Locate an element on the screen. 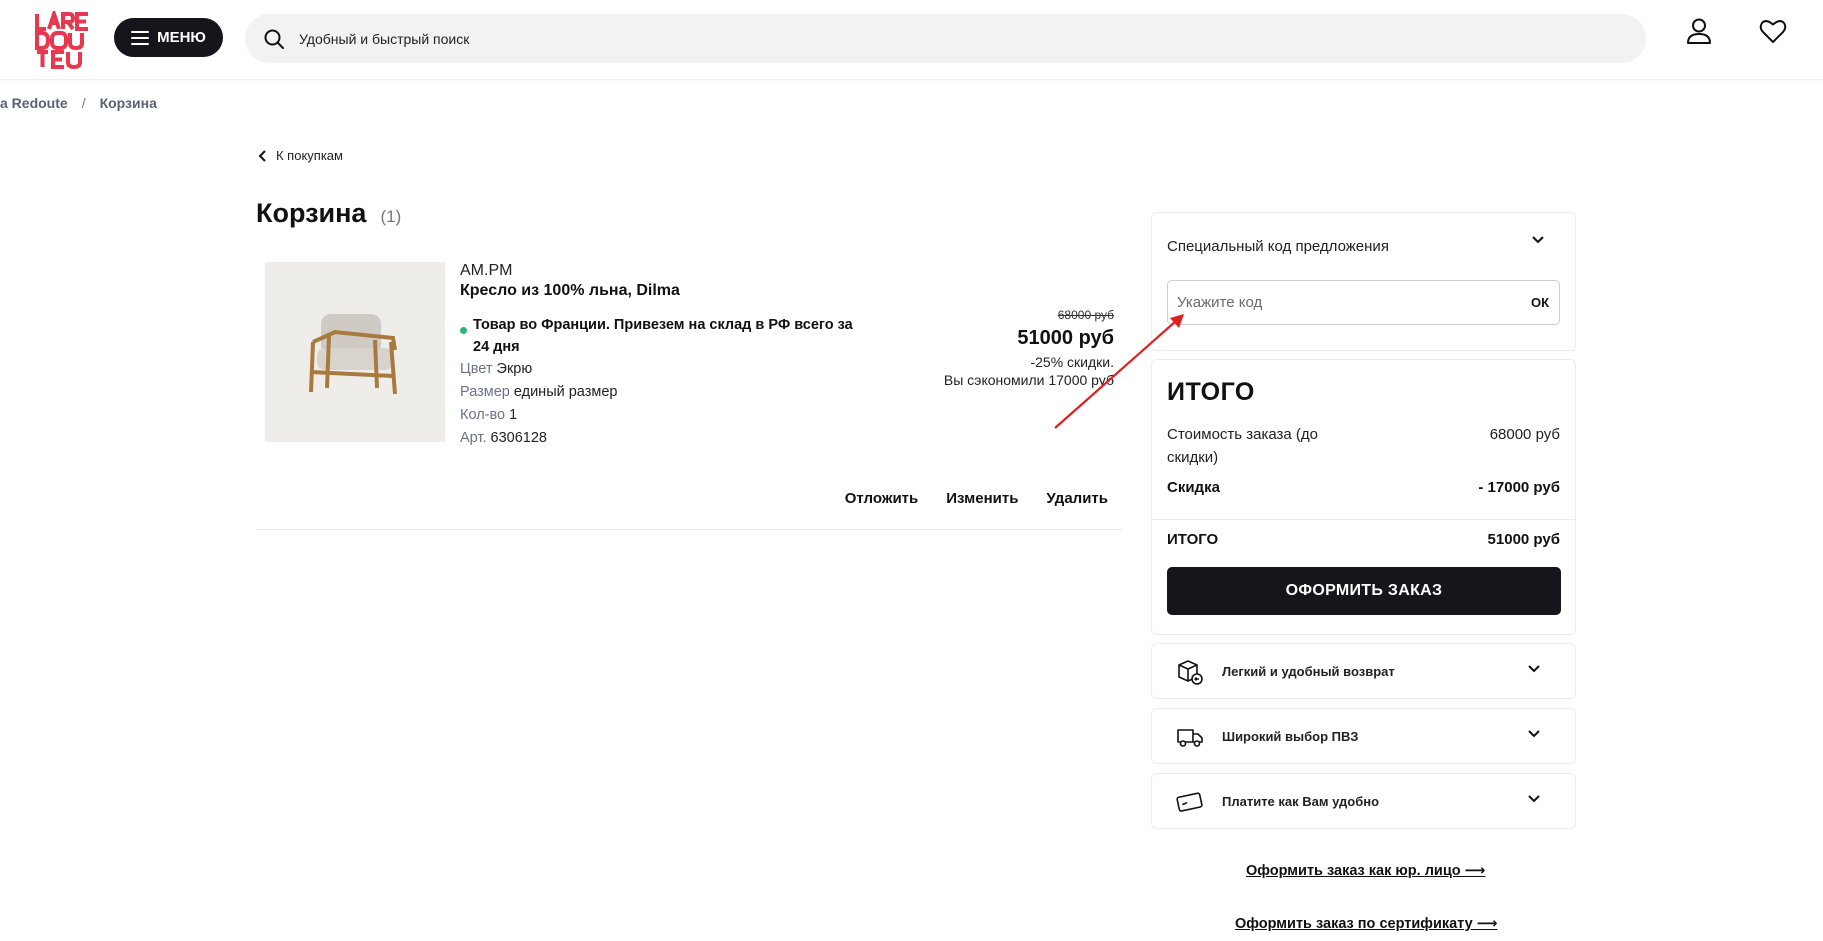 This screenshot has width=1823, height=941. discount-row: Скидка - 17000 руб is located at coordinates (1363, 487).